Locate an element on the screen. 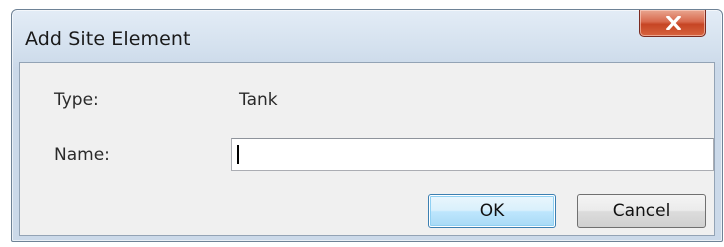 This screenshot has height=247, width=724. close-button is located at coordinates (672, 23).